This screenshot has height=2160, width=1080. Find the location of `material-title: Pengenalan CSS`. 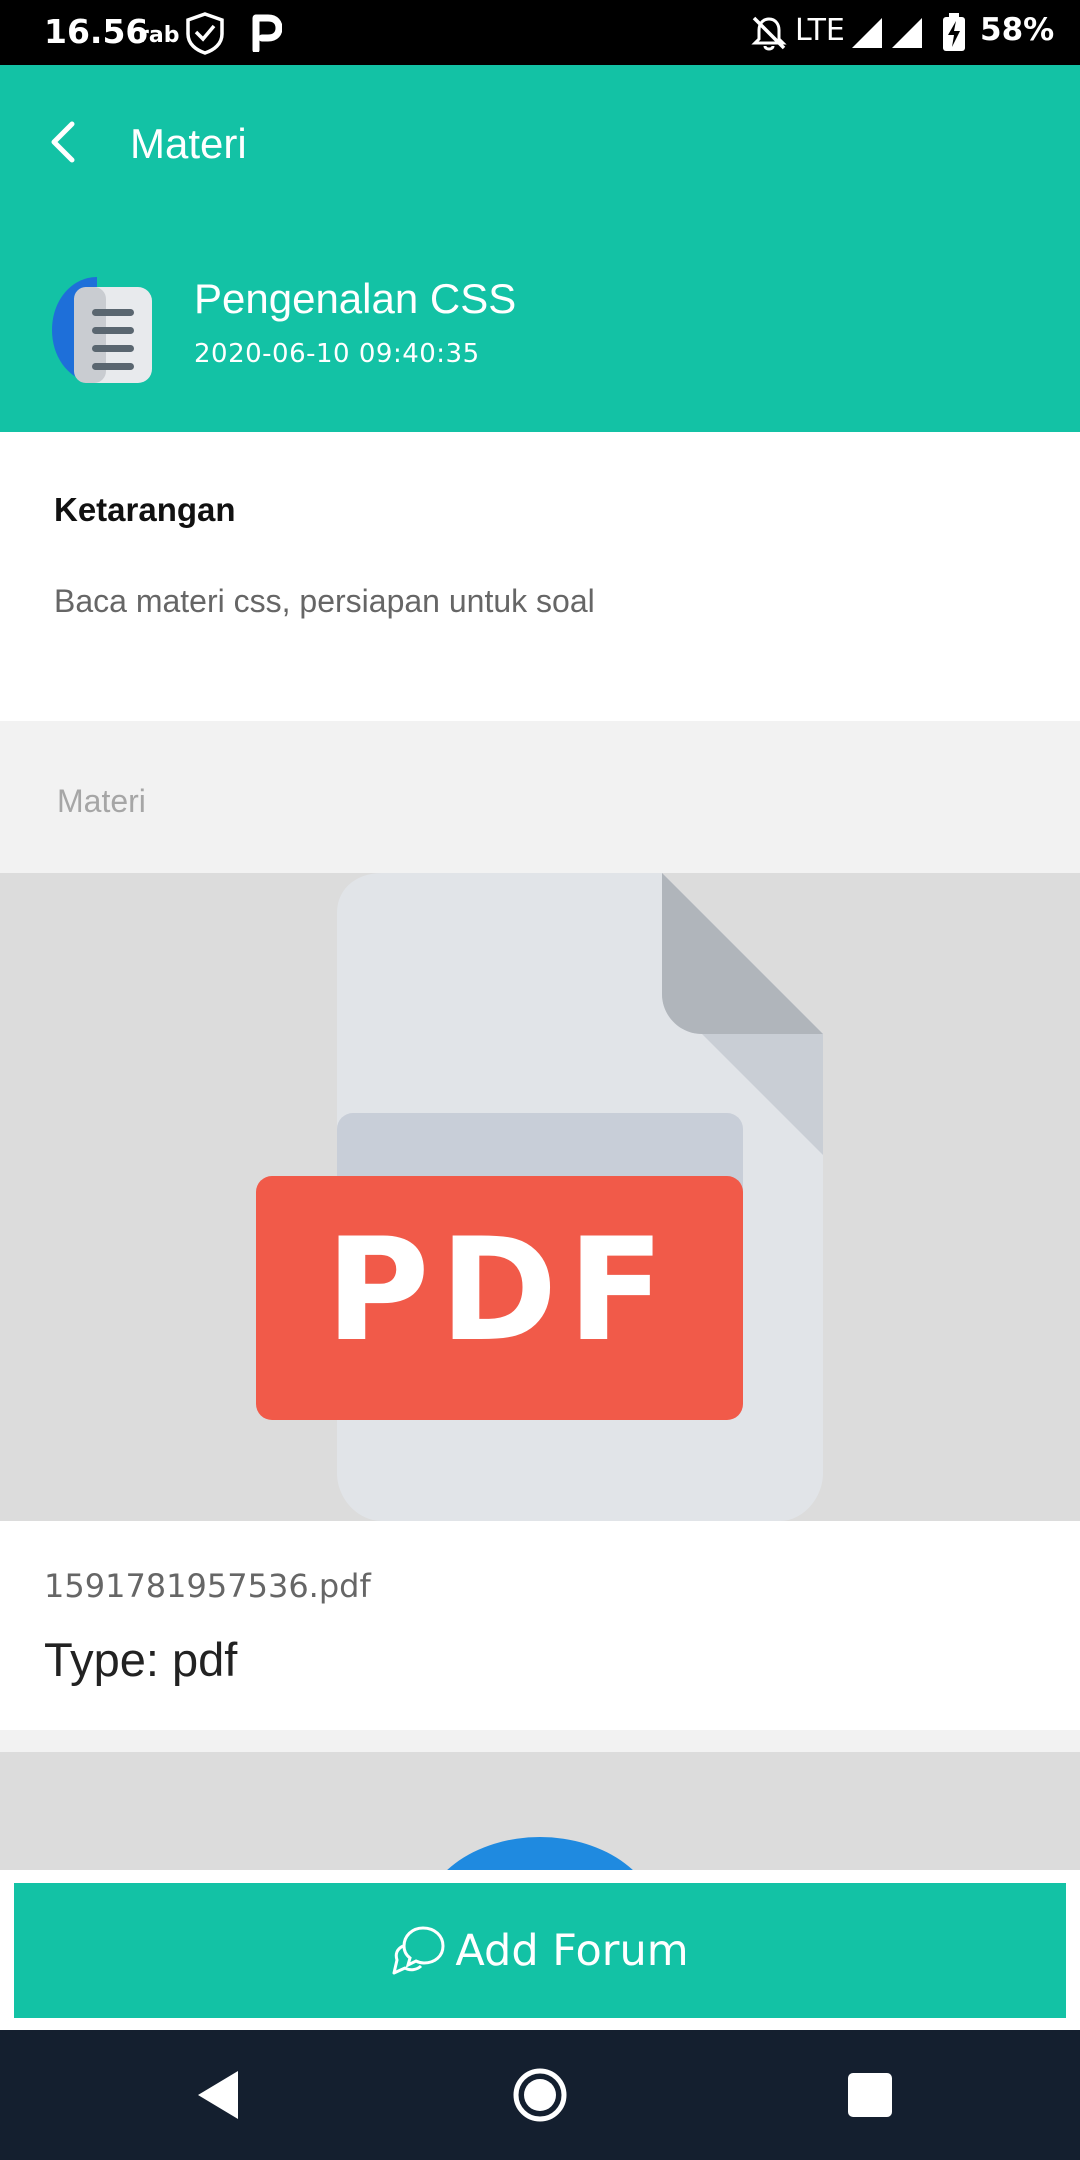

material-title: Pengenalan CSS is located at coordinates (355, 298).